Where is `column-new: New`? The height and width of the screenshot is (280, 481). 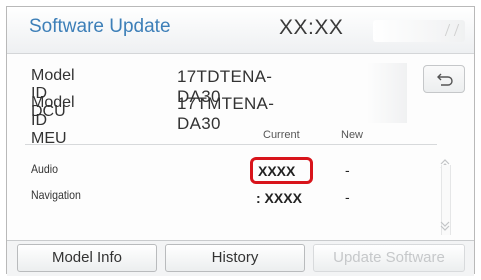
column-new: New is located at coordinates (352, 135).